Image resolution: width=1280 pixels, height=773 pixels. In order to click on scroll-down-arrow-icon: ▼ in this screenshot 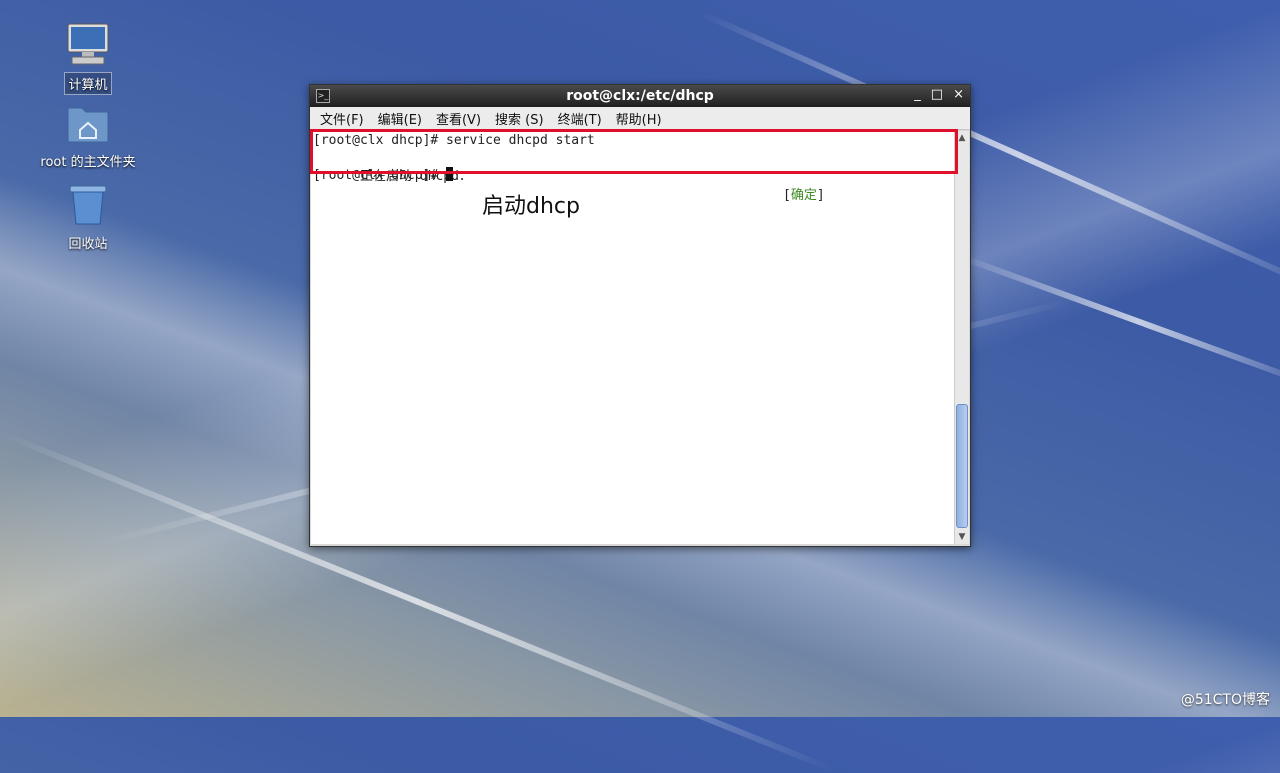, I will do `click(962, 537)`.